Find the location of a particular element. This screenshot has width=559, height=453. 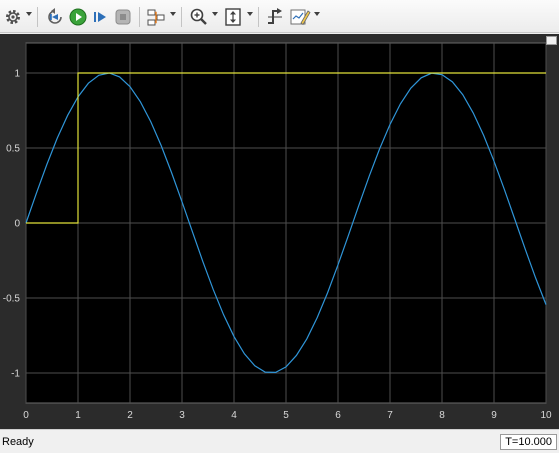

x-tick-label: 4 is located at coordinates (234, 415).